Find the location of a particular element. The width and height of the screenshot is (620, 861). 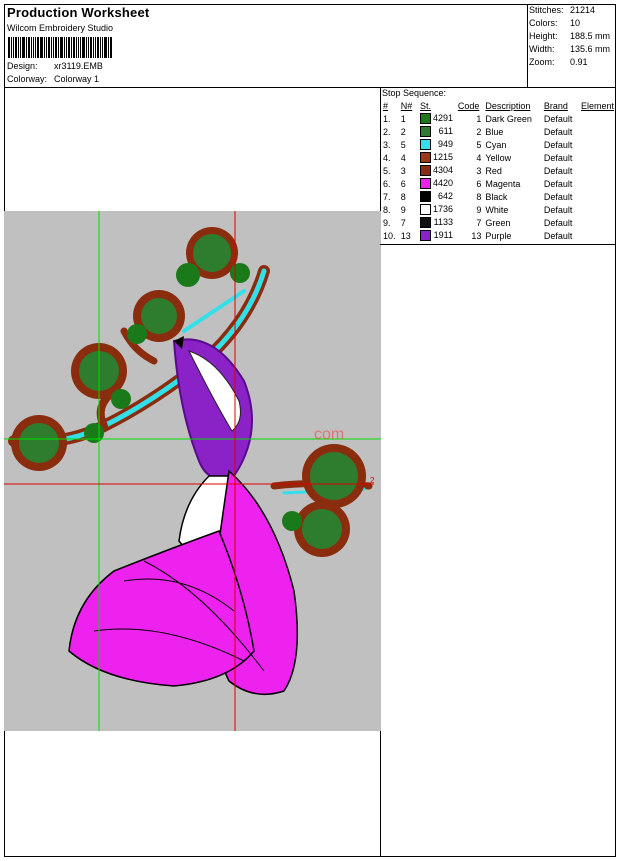

color-code: 4 is located at coordinates (479, 157).